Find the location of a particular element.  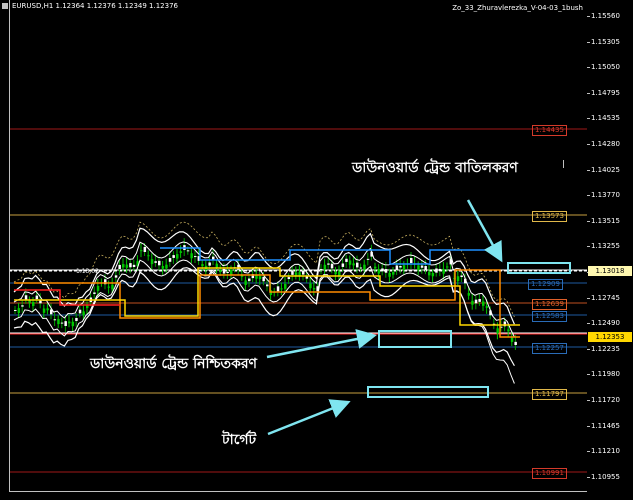

price-tick-label: 1.11210 is located at coordinates (605, 451).